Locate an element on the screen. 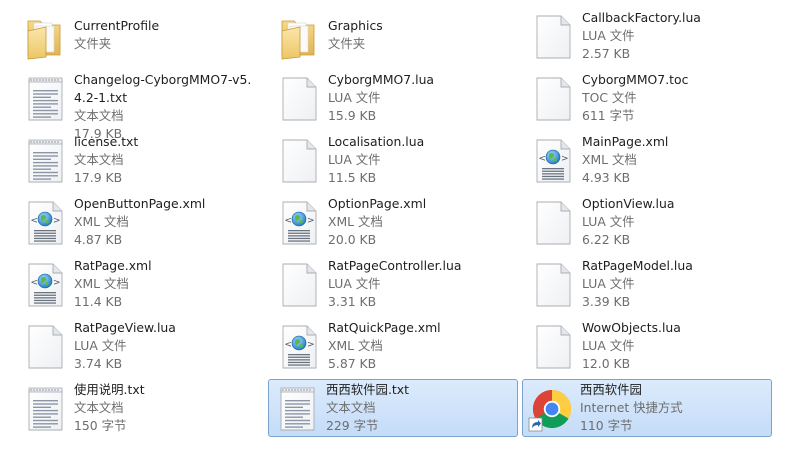 This screenshot has width=801, height=476. file-item: CallbackFactory.lua LUA 文件 2.57 KB is located at coordinates (649, 36).